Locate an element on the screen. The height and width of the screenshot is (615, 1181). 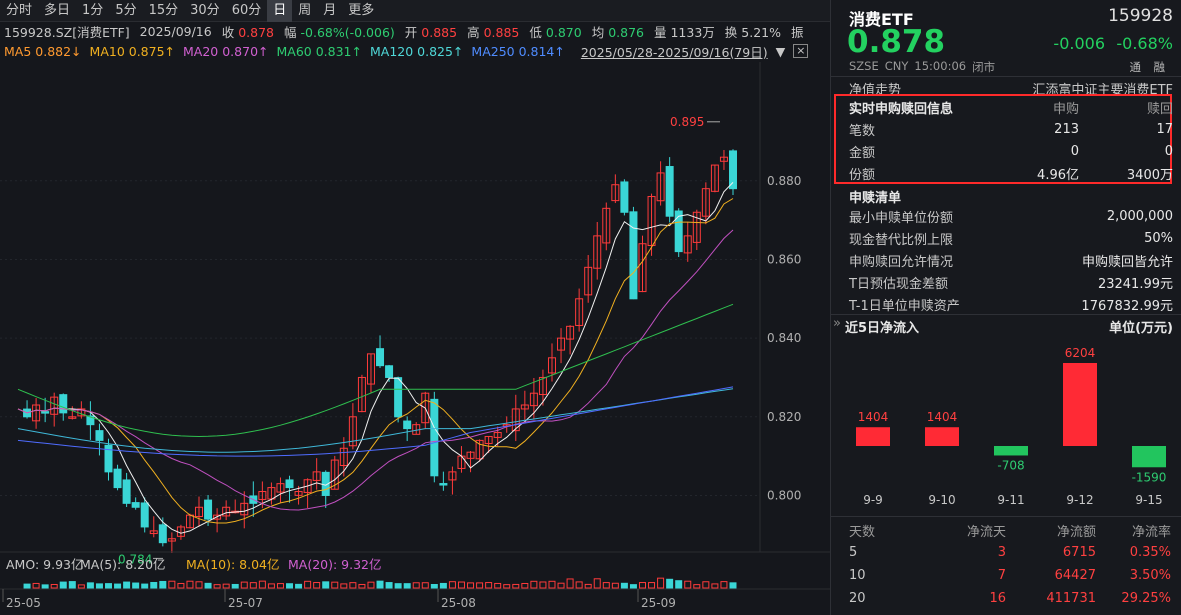
inflow-date-label: 9-9 is located at coordinates (873, 500).